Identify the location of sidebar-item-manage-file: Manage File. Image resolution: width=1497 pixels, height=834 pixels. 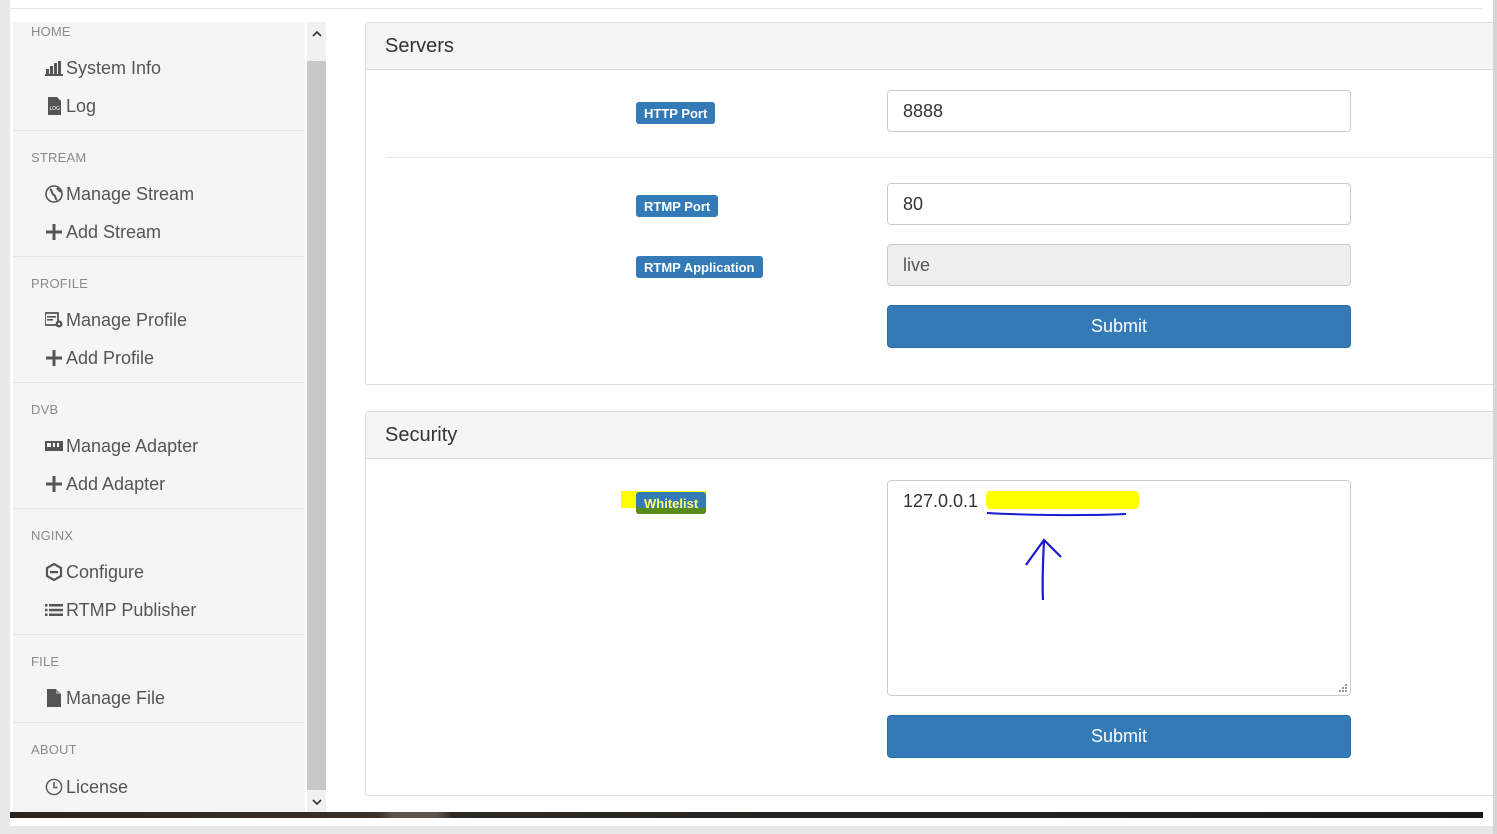
(104, 698).